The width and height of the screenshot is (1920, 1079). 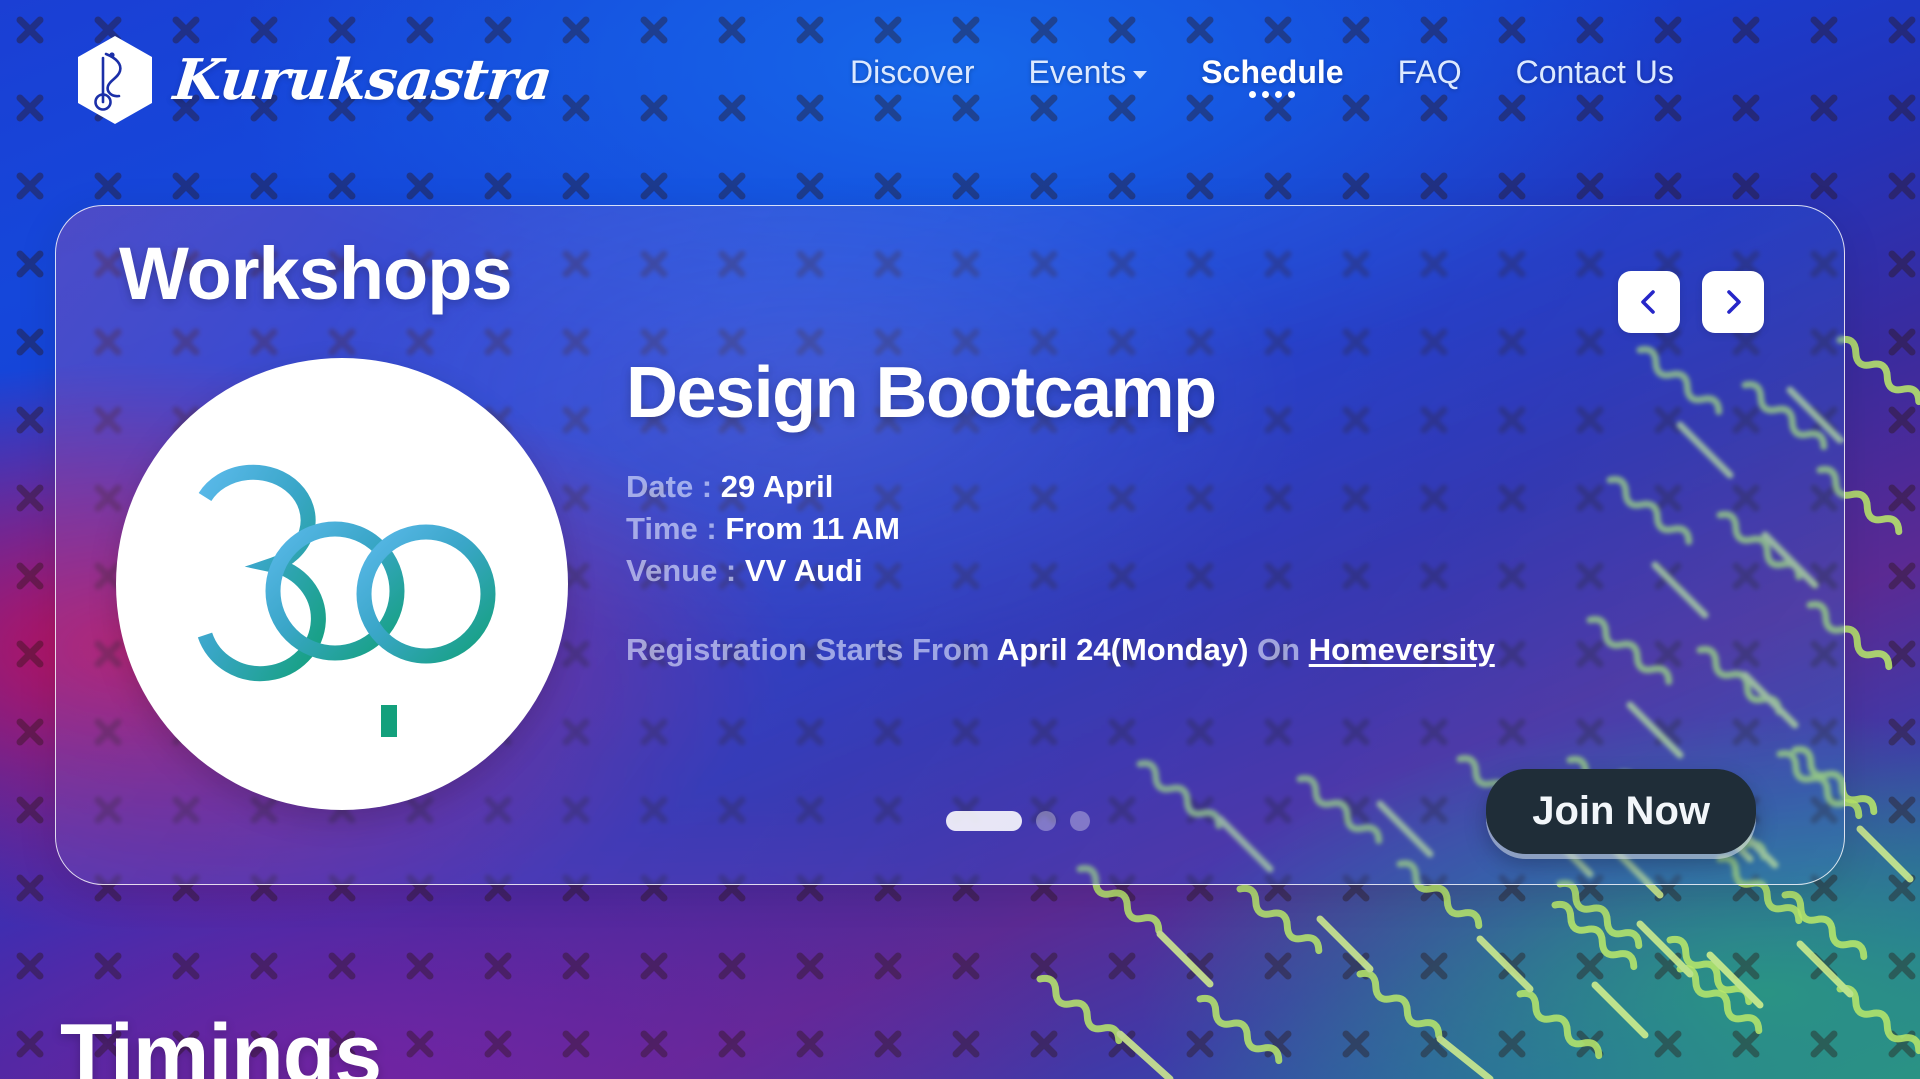 What do you see at coordinates (316, 273) in the screenshot?
I see `card-title: Workshops` at bounding box center [316, 273].